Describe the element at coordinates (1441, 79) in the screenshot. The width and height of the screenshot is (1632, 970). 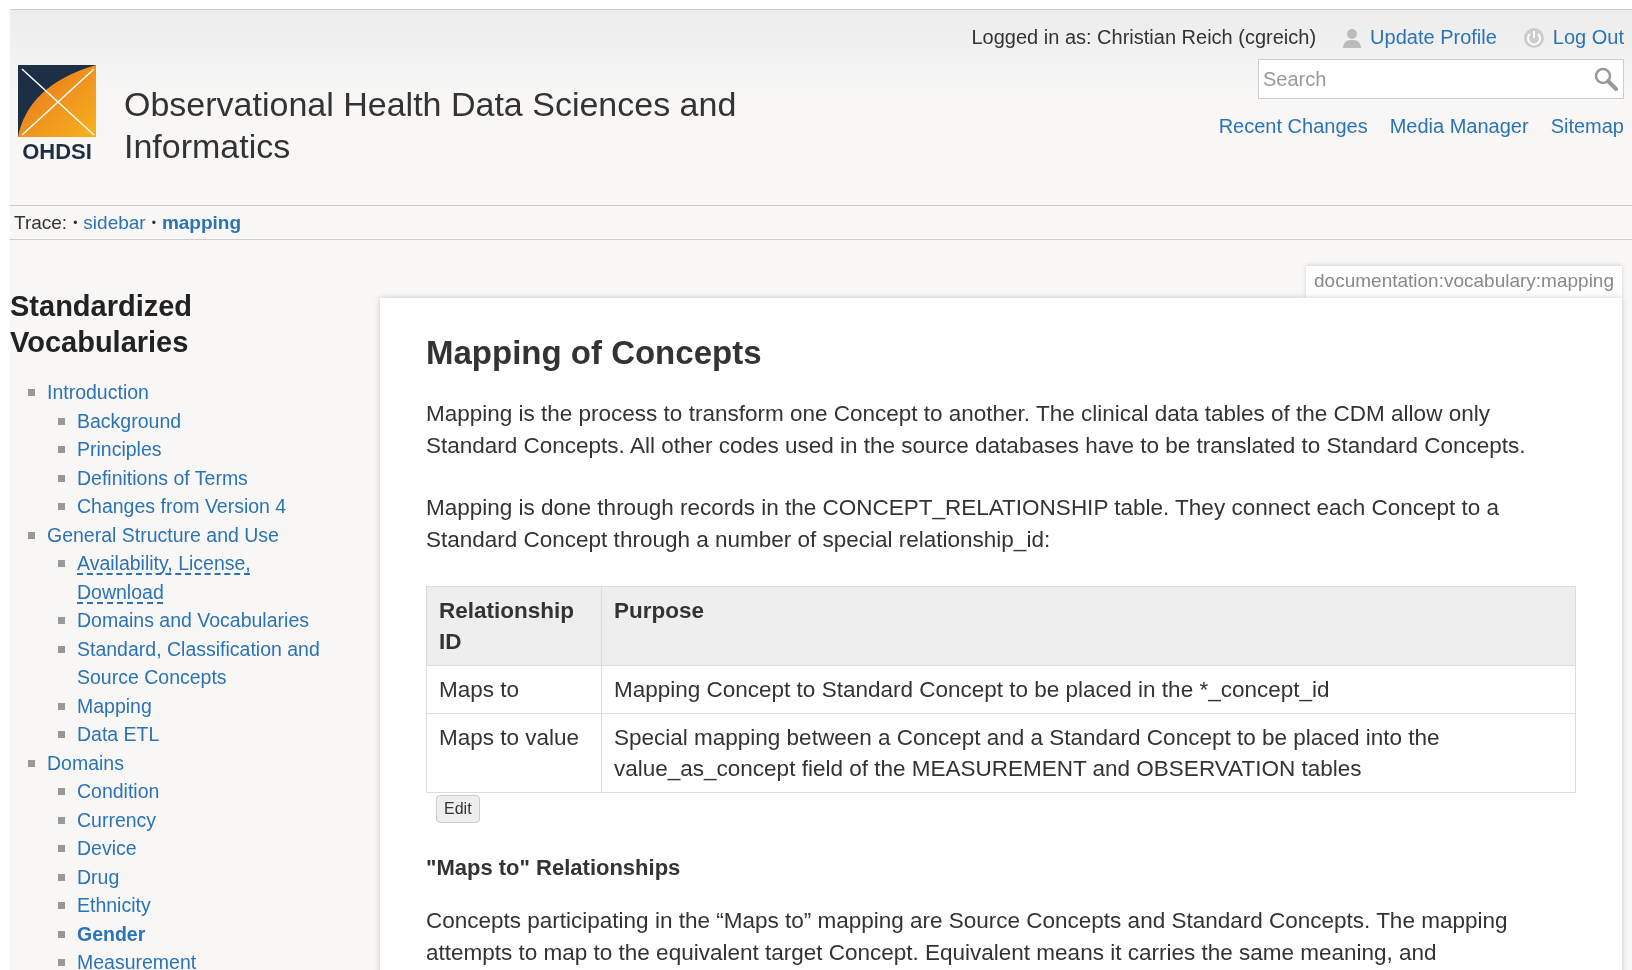
I see `search-field: Search` at that location.